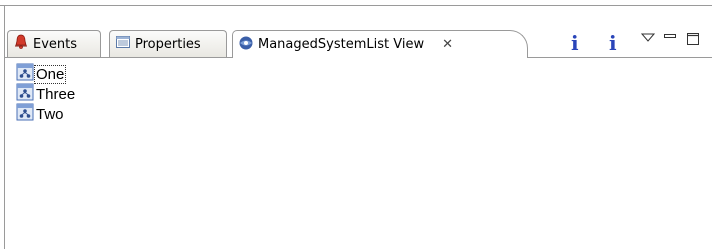 Image resolution: width=712 pixels, height=249 pixels. Describe the element at coordinates (648, 40) in the screenshot. I see `view-menu-chevron-down-icon` at that location.